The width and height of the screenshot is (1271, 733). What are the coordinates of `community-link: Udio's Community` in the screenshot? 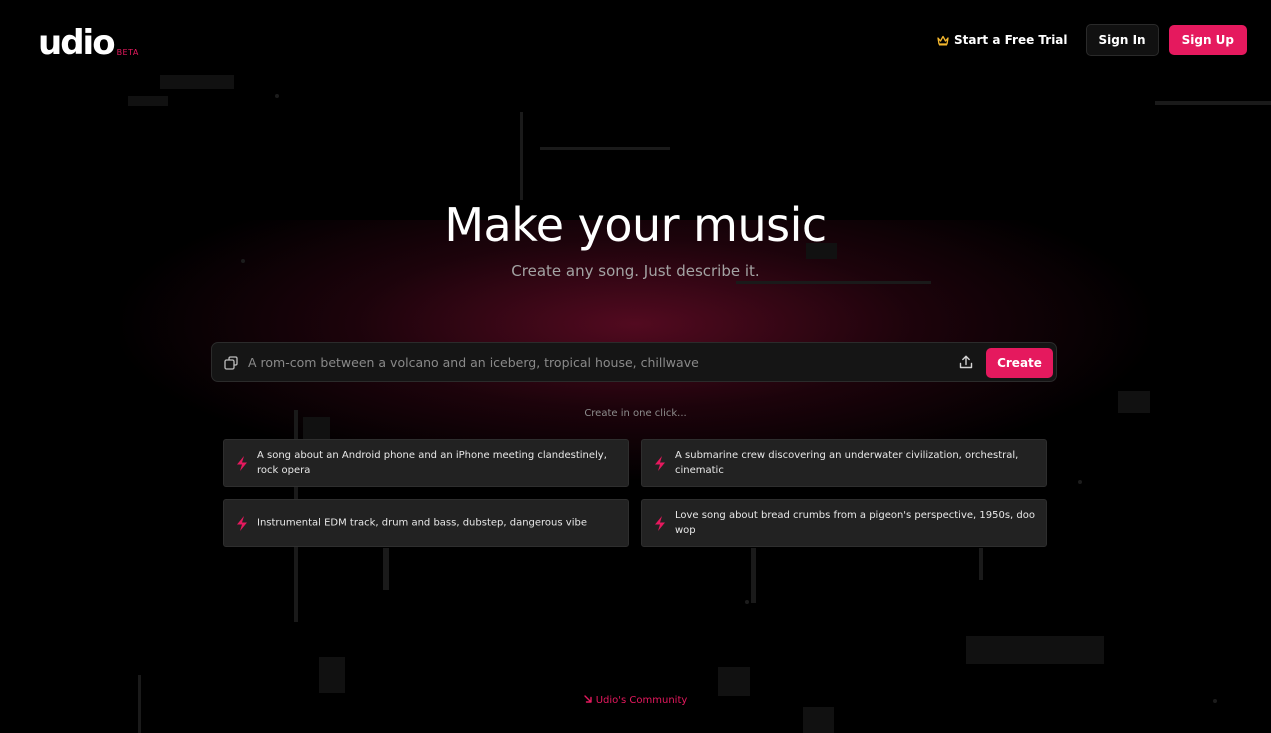 It's located at (635, 700).